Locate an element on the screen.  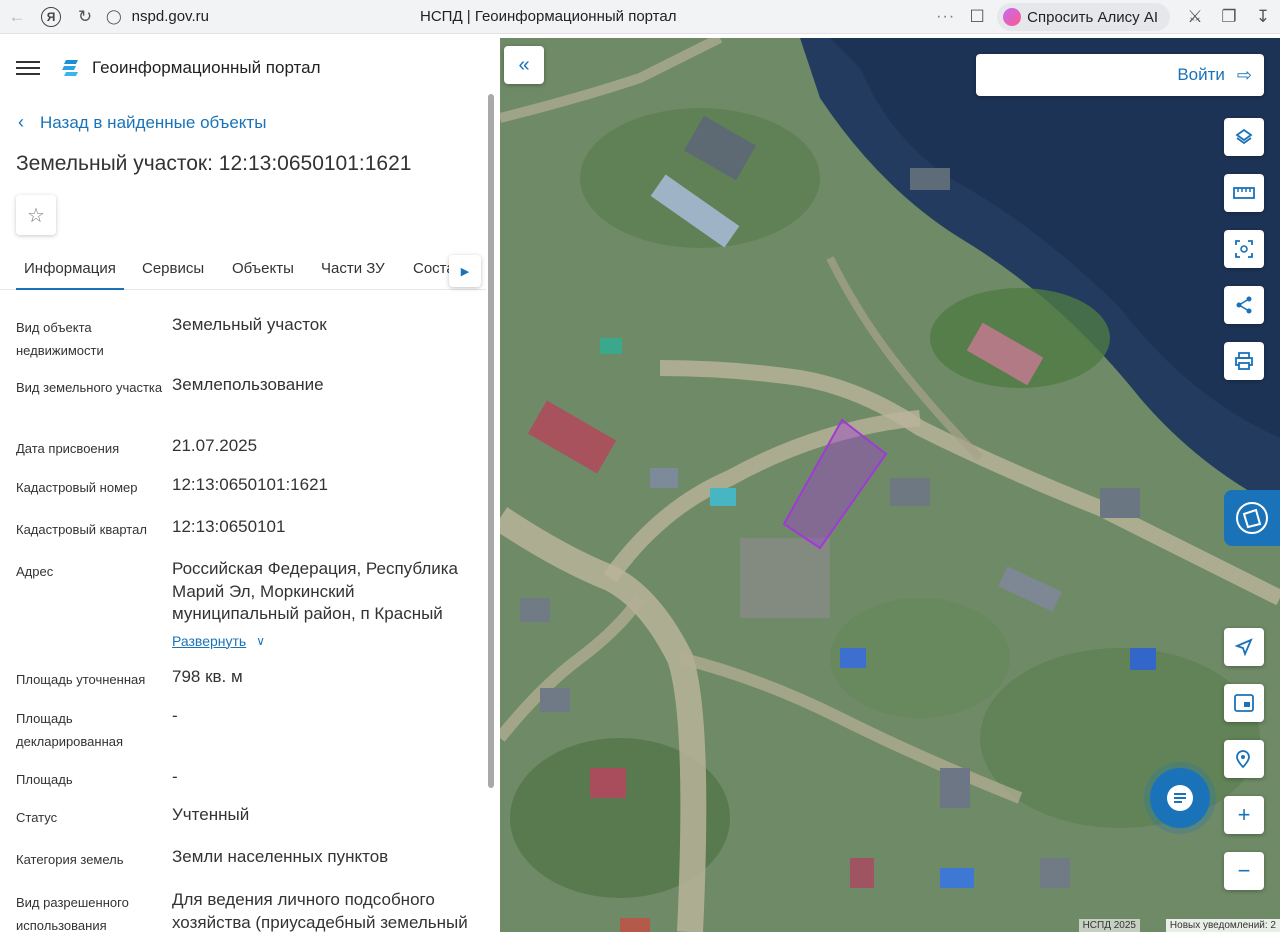
locate-button is located at coordinates (1244, 647).